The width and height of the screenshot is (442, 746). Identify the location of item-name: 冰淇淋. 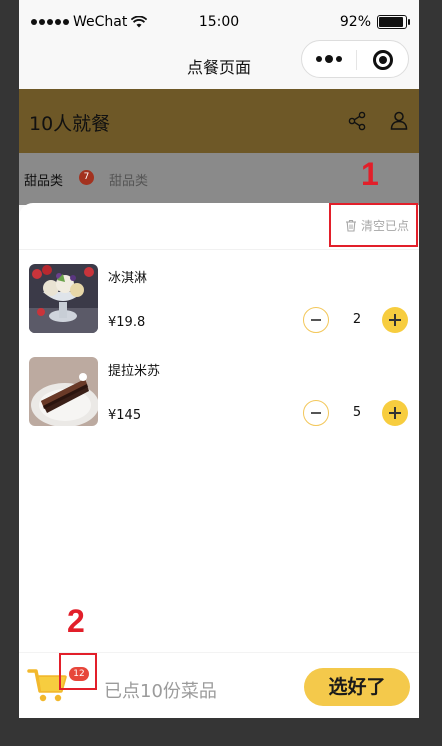
(128, 278).